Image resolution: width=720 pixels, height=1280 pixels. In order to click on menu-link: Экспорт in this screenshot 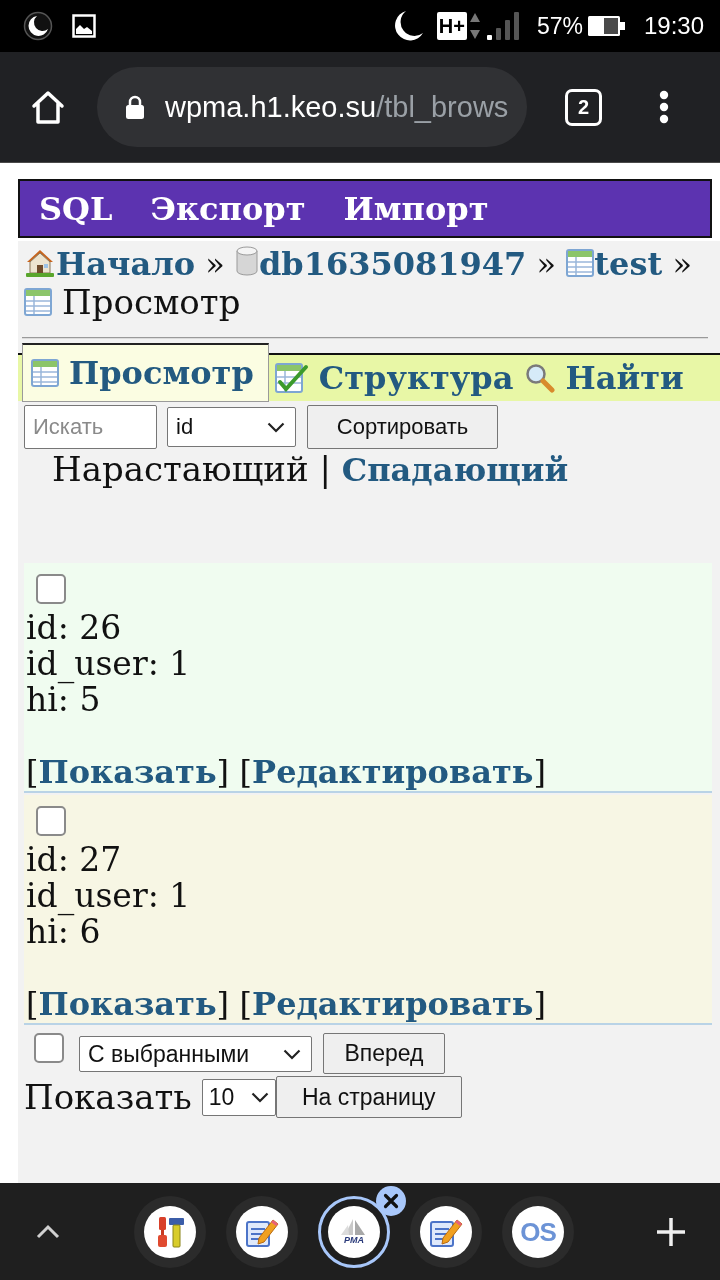, I will do `click(228, 208)`.